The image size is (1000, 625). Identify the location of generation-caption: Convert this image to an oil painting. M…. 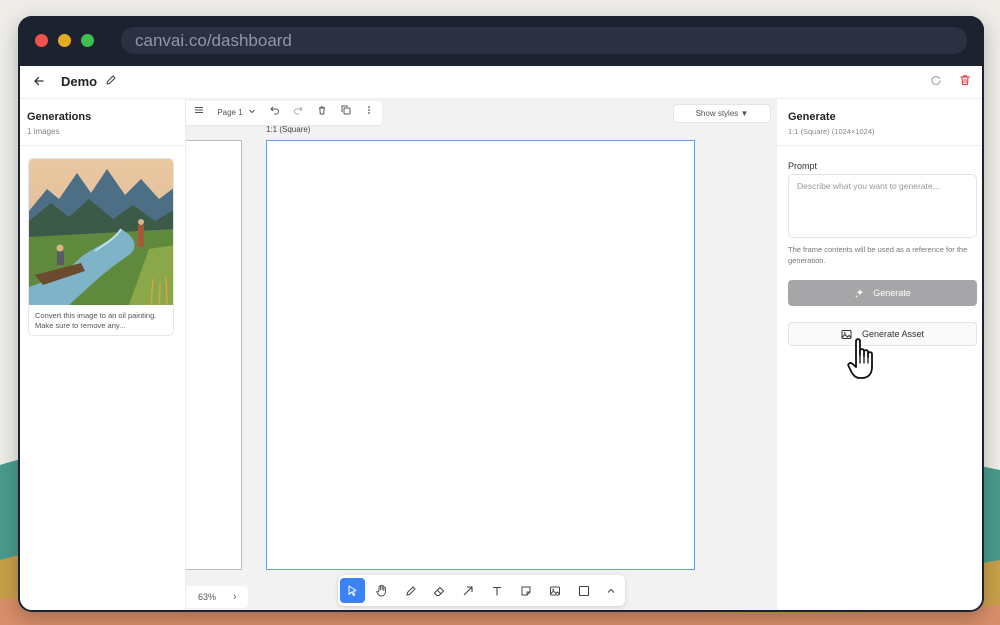
(96, 320).